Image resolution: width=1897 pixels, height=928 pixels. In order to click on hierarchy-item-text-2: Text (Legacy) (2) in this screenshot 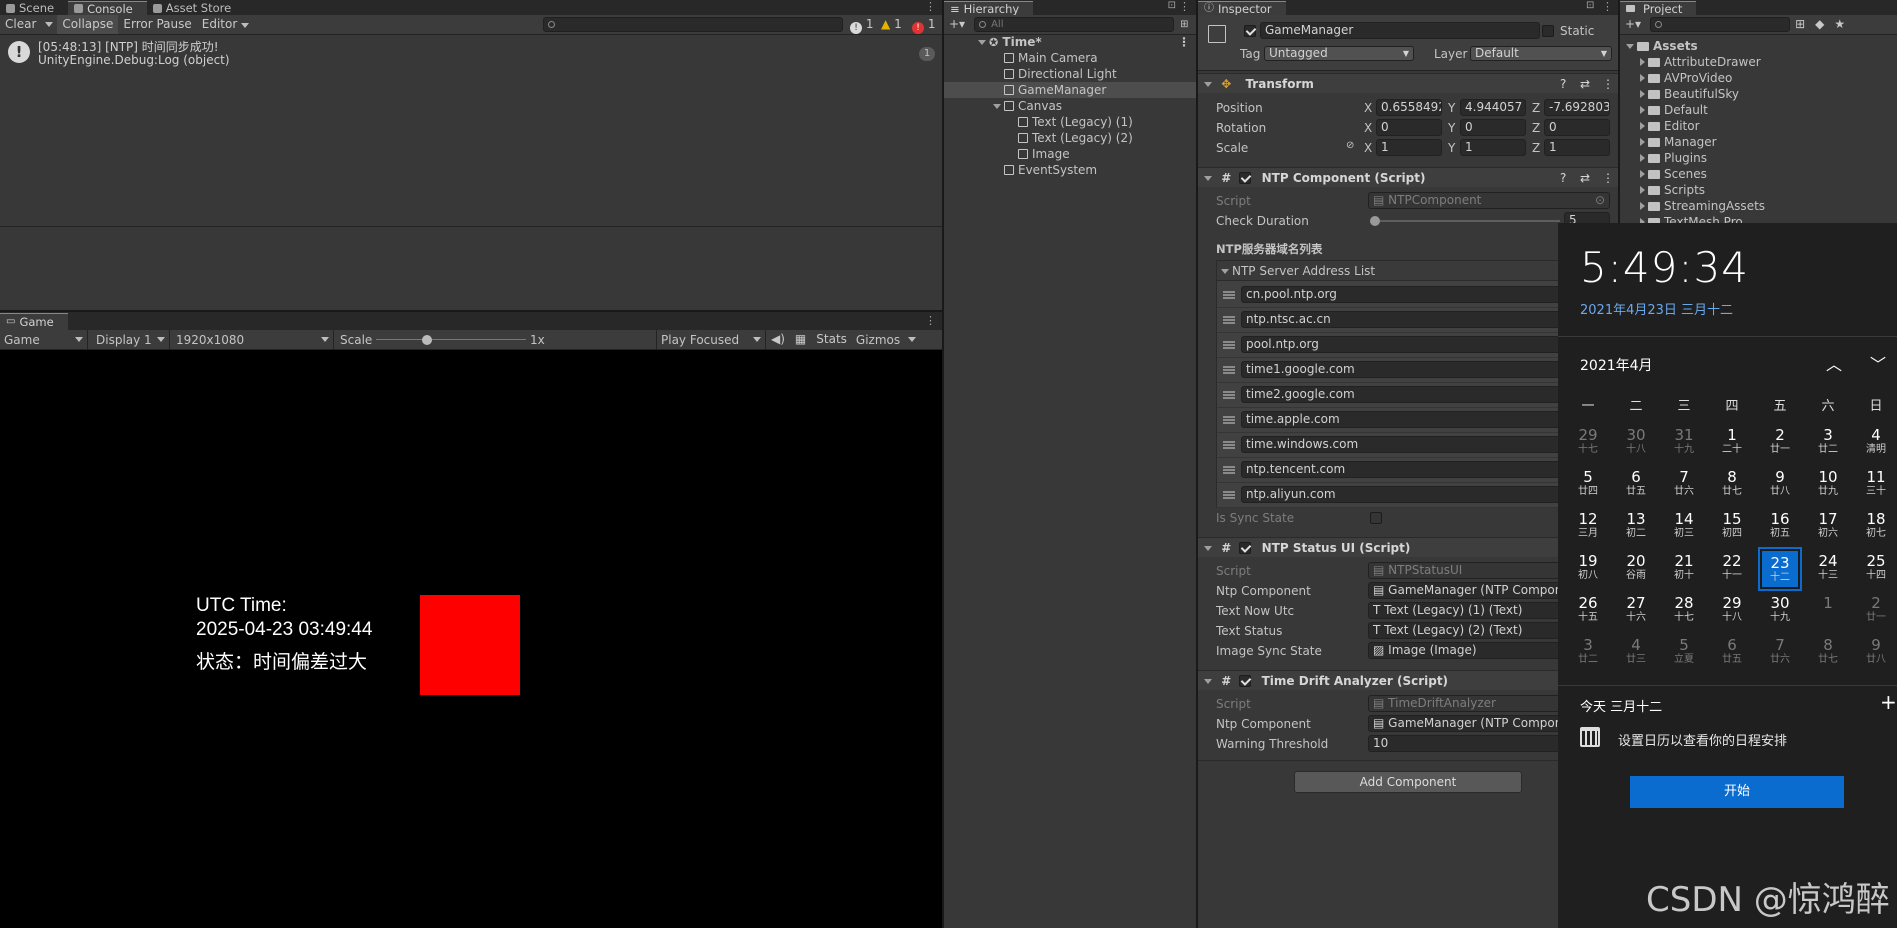, I will do `click(1070, 138)`.